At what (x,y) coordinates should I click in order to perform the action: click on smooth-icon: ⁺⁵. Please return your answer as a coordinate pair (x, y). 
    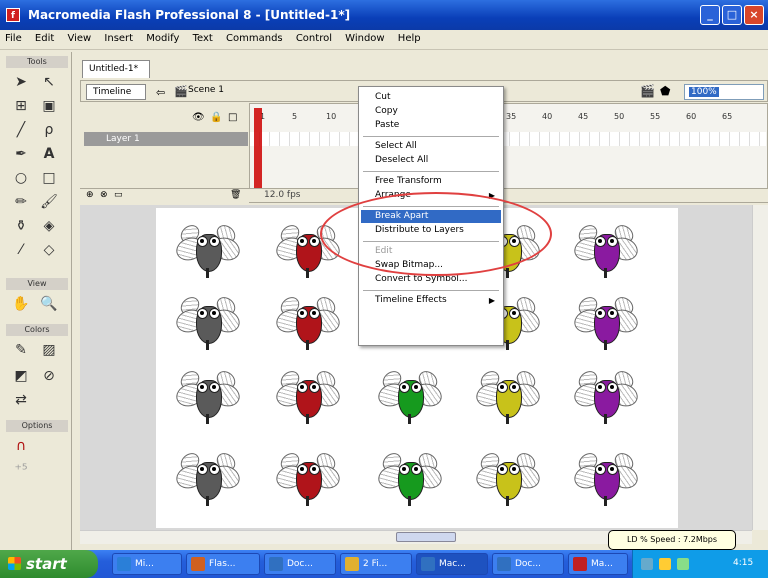
    Looking at the image, I should click on (21, 470).